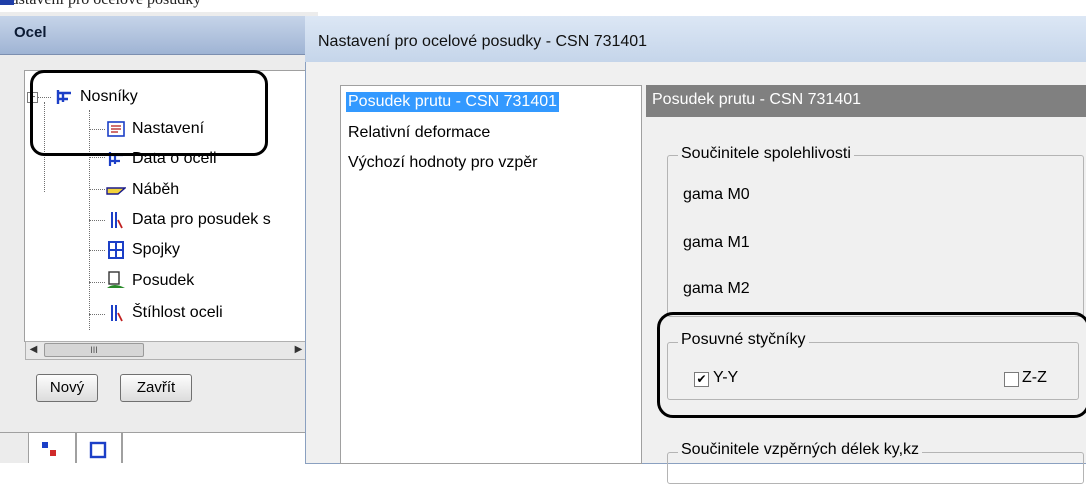 Image resolution: width=1086 pixels, height=484 pixels. Describe the element at coordinates (800, 450) in the screenshot. I see `buckling-lengths-legend: Součinitele vzpěrných délek ky,kz` at that location.